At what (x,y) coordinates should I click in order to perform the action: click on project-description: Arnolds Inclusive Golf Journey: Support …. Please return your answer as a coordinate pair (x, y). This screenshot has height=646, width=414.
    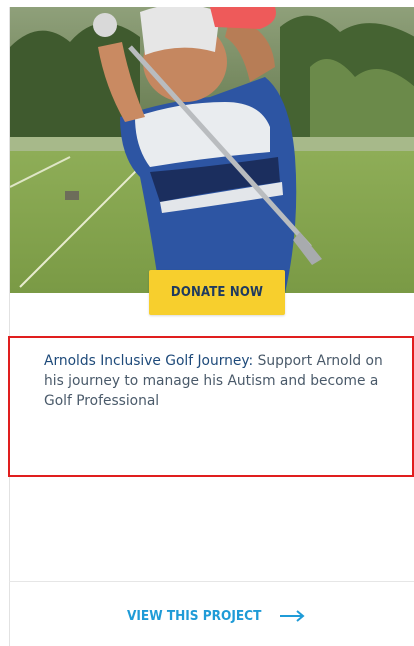
    Looking at the image, I should click on (219, 381).